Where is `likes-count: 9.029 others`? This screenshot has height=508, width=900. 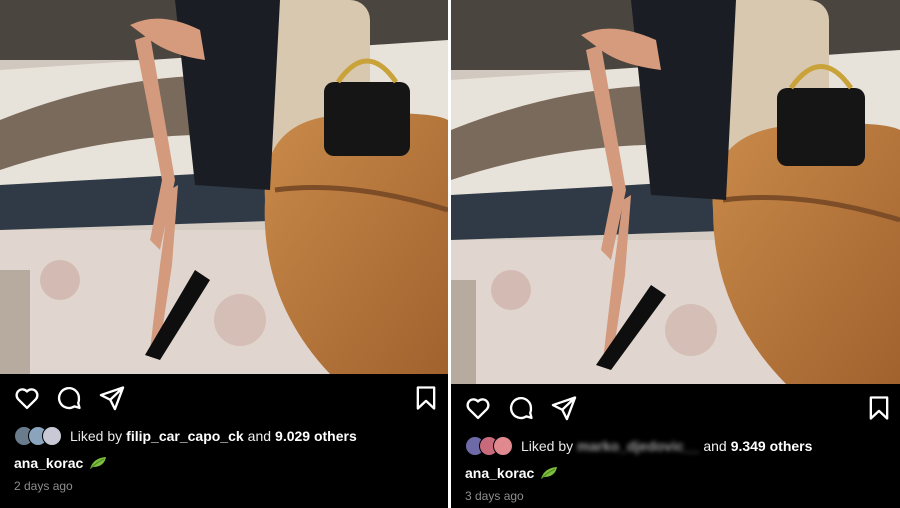
likes-count: 9.029 others is located at coordinates (316, 436).